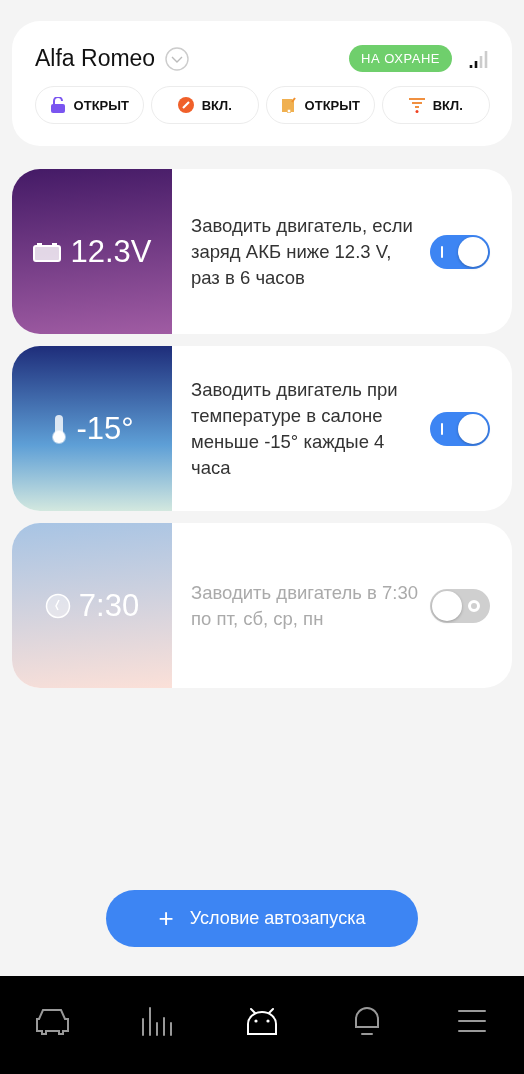 The image size is (524, 1074). I want to click on plus-icon: +, so click(166, 918).